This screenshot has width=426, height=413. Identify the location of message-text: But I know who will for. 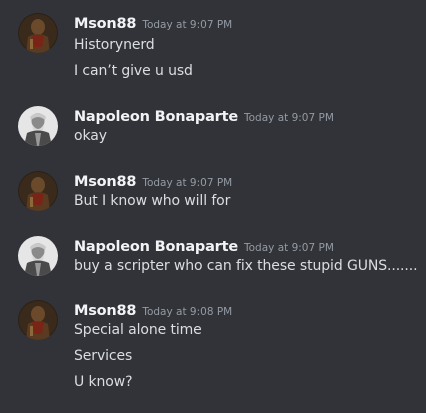
(152, 201).